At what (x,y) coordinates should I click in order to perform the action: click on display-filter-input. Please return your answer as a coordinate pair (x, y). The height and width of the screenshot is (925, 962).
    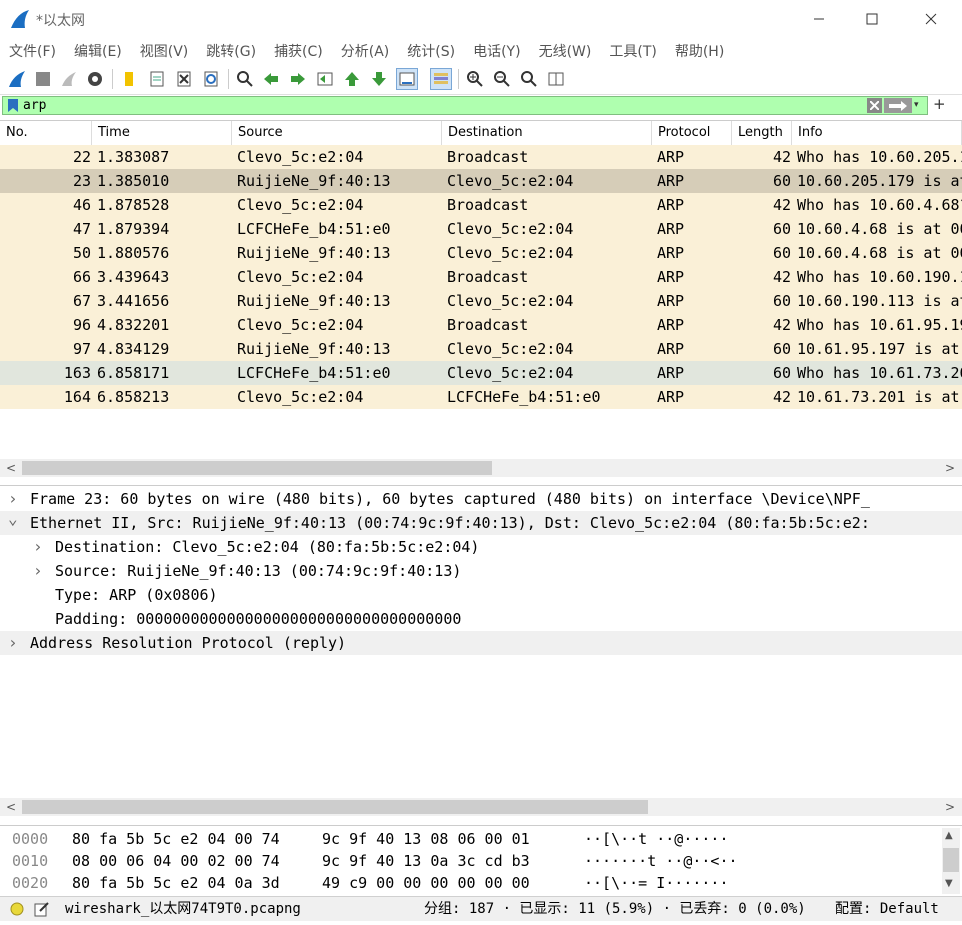
    Looking at the image, I should click on (443, 105).